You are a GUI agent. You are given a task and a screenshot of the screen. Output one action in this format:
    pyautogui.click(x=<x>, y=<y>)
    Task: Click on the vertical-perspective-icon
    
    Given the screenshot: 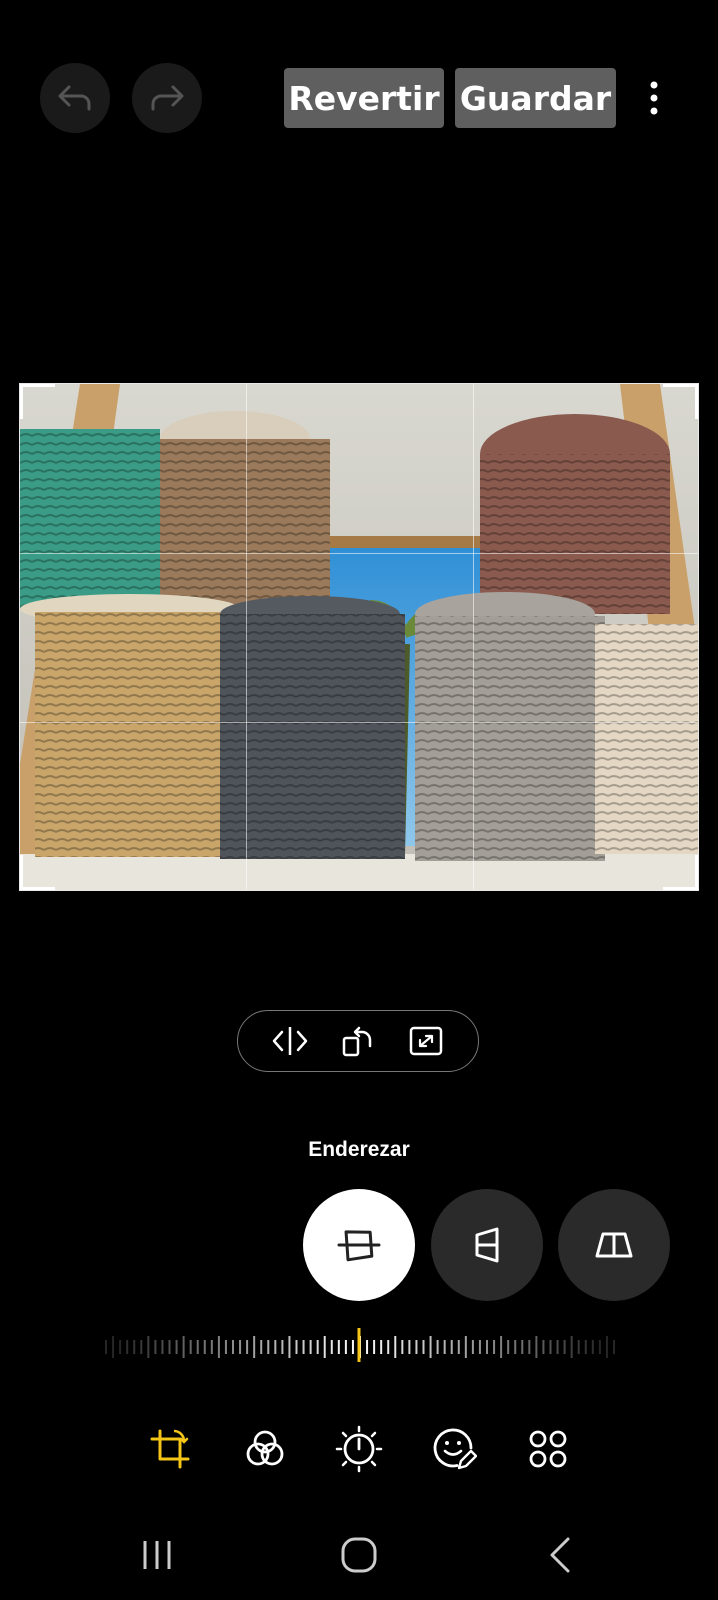 What is the action you would take?
    pyautogui.click(x=487, y=1245)
    